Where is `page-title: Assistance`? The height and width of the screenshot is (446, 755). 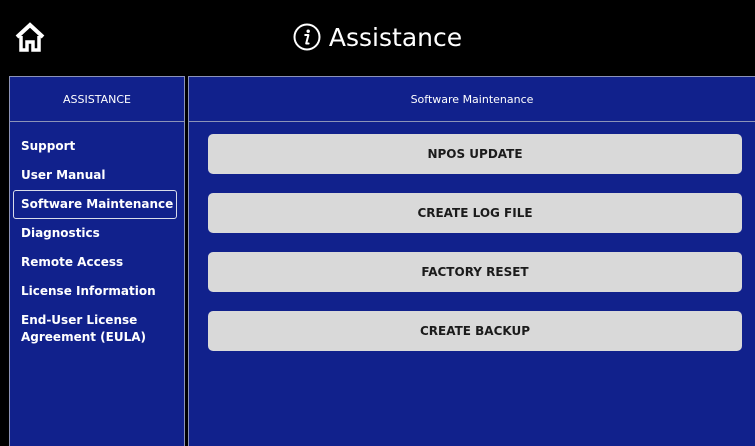
page-title: Assistance is located at coordinates (395, 37).